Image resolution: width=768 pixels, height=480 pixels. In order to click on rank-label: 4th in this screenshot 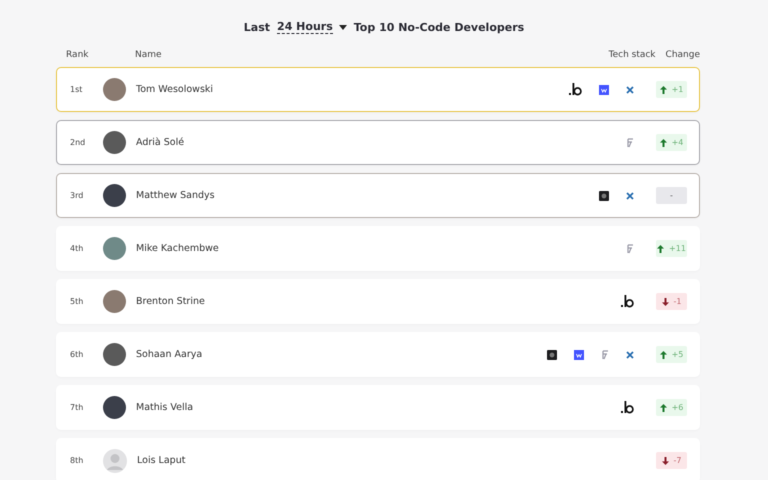, I will do `click(77, 248)`.